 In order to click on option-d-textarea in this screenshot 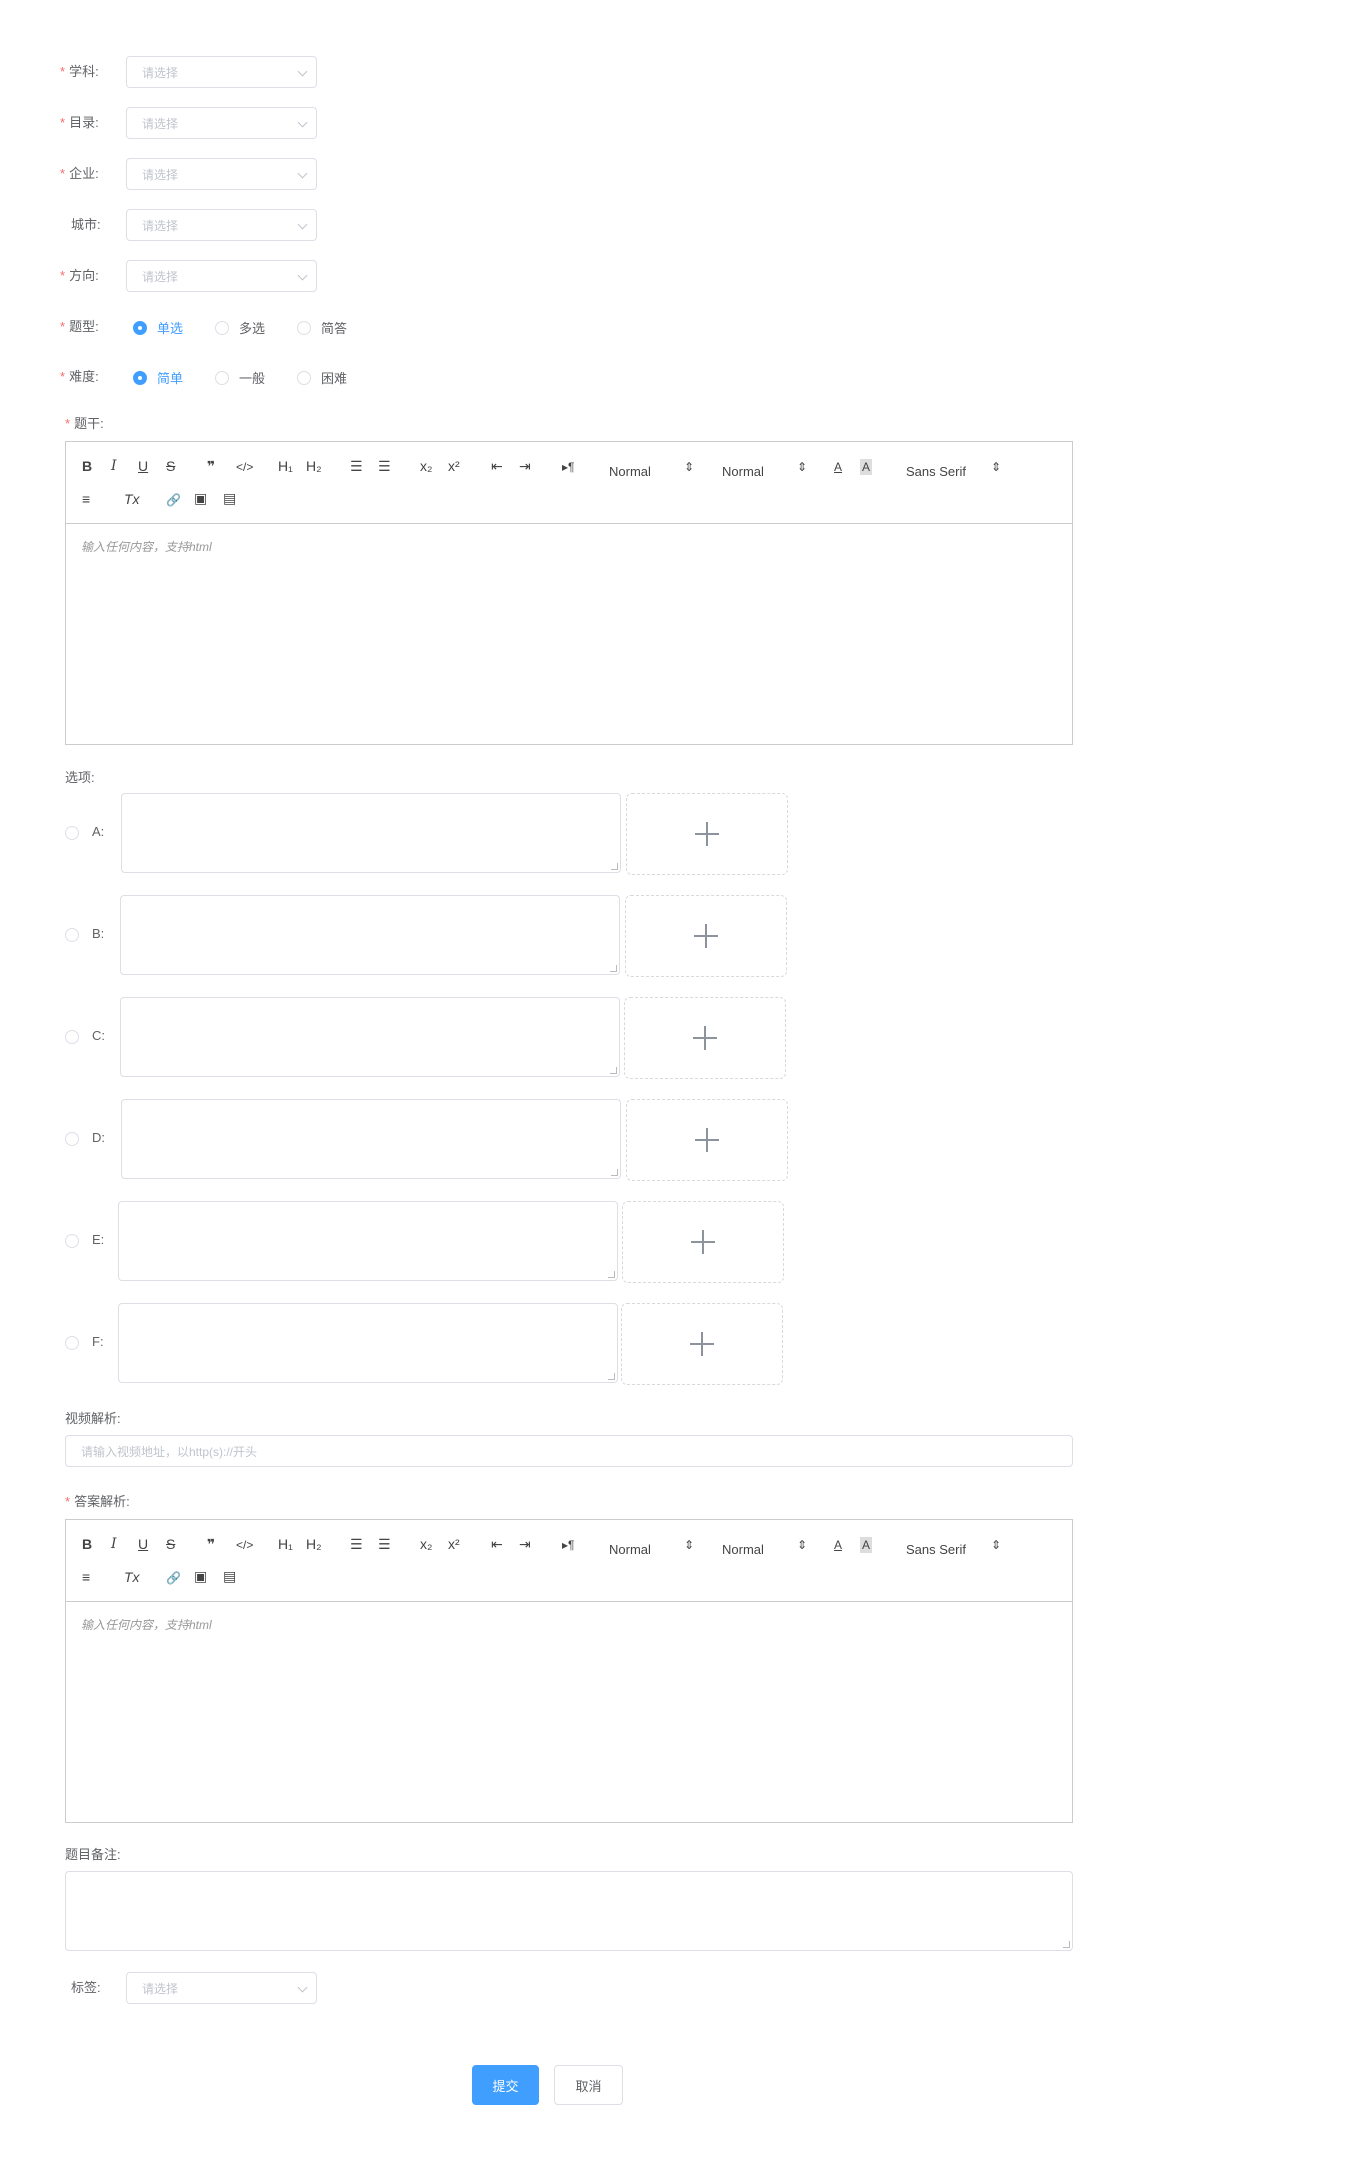, I will do `click(371, 1139)`.